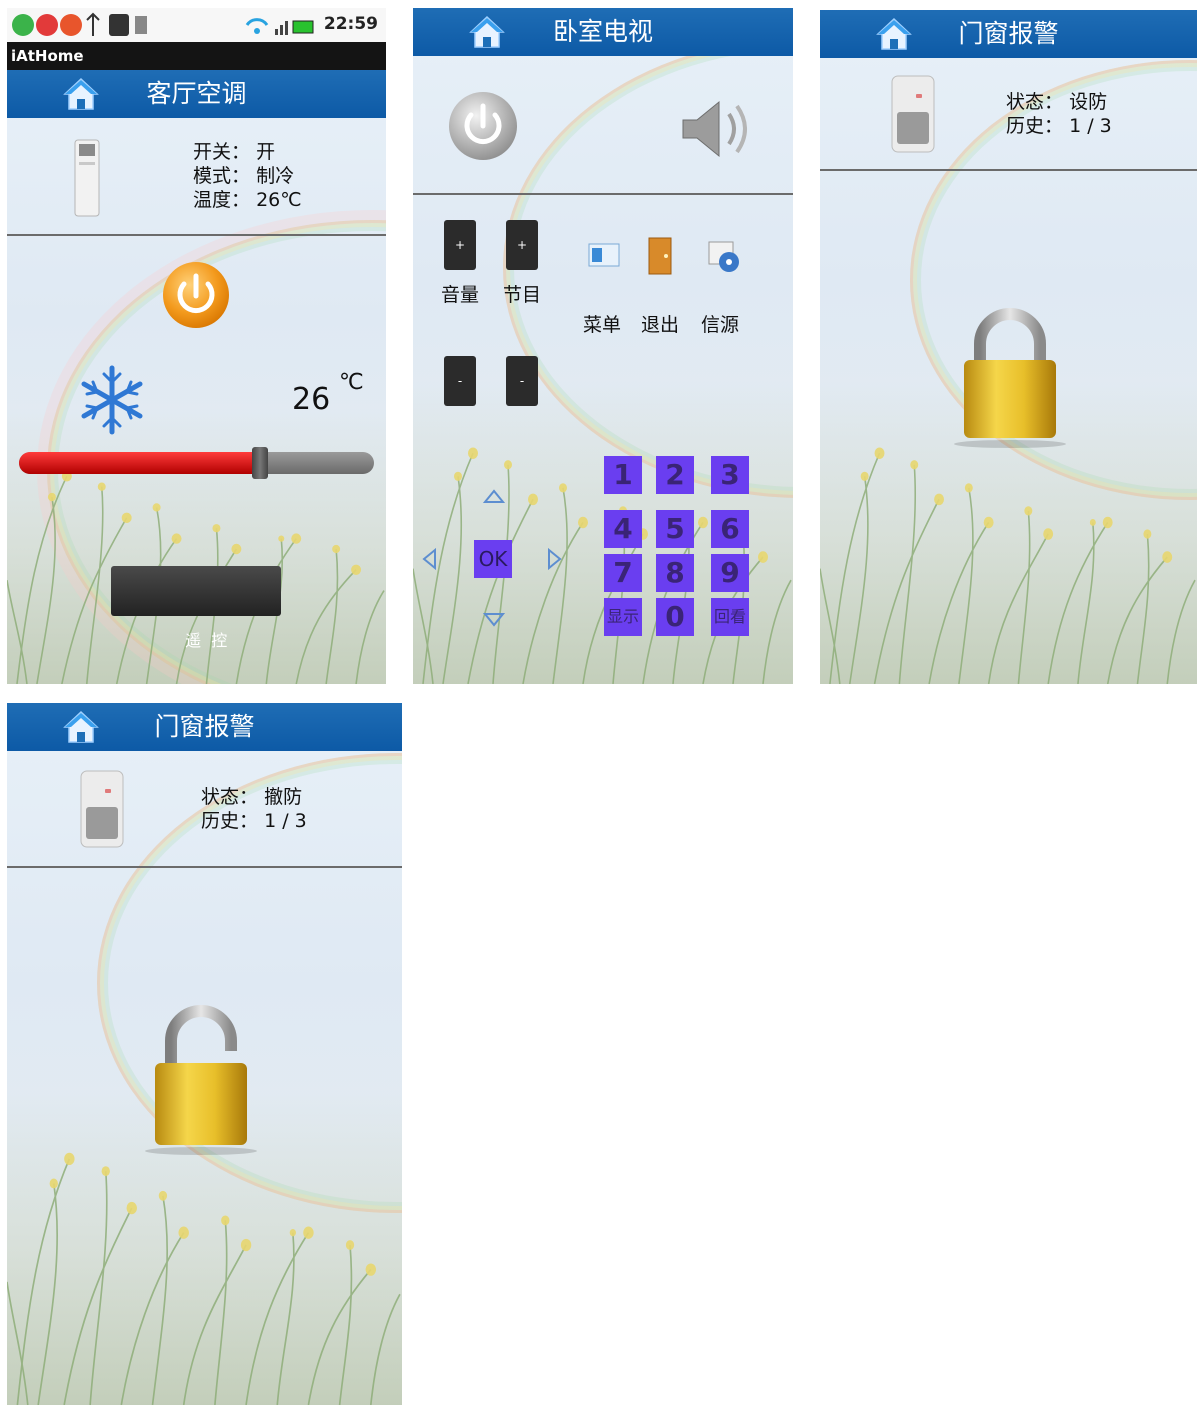 This screenshot has width=1198, height=1405. I want to click on channel-up-button: +, so click(522, 245).